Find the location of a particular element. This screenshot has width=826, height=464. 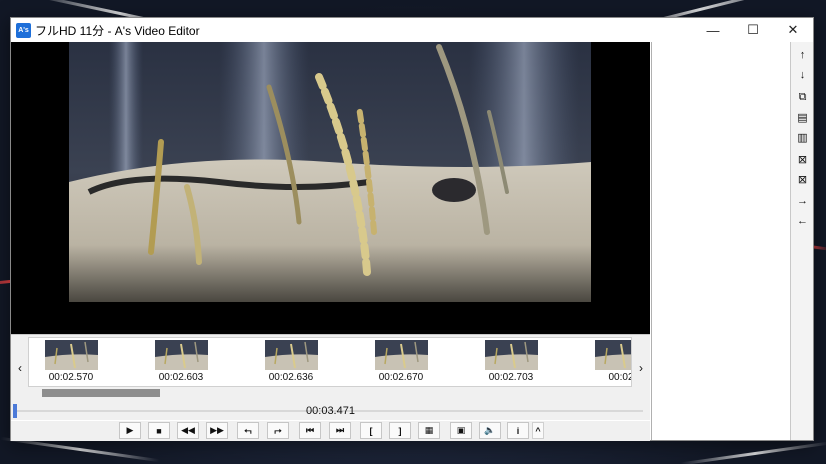

merge-clip-icon: ▥ is located at coordinates (802, 137).